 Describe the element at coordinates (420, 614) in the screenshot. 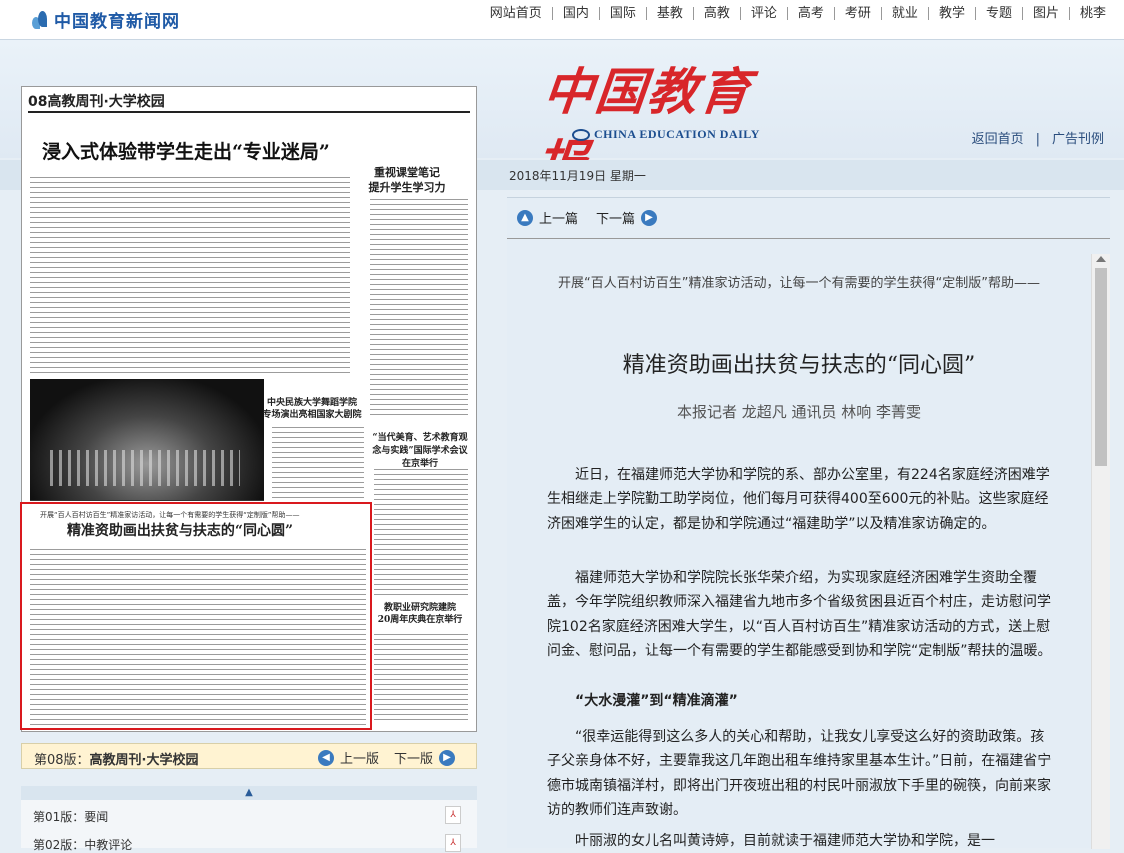

I see `paper-bottom-right-title: 教职业研究院建院 20周年庆典在京举行` at that location.